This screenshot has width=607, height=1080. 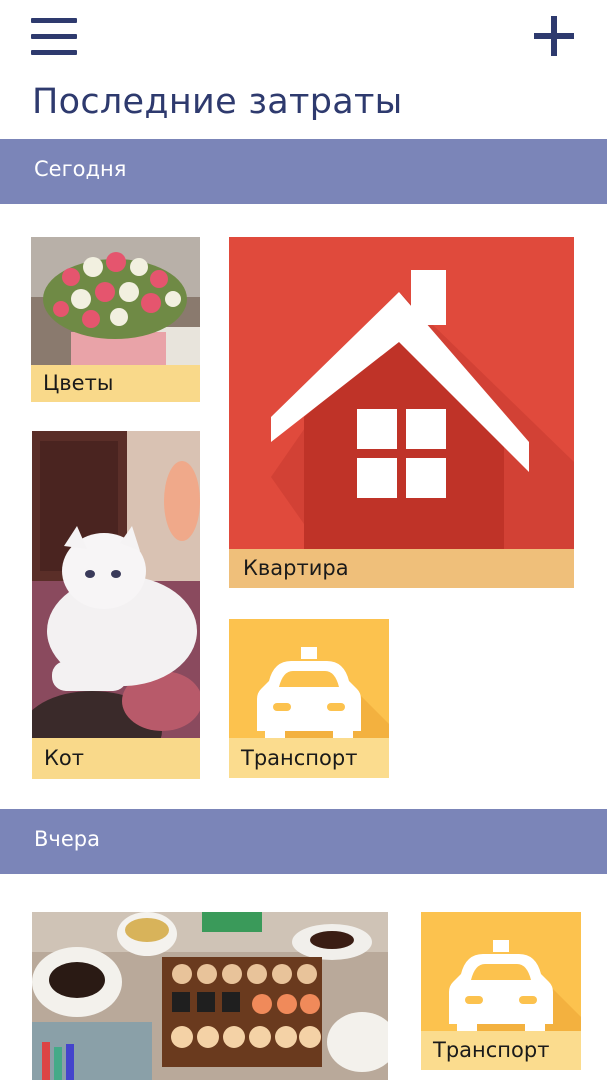 I want to click on tile-label: Цветы, so click(x=115, y=383).